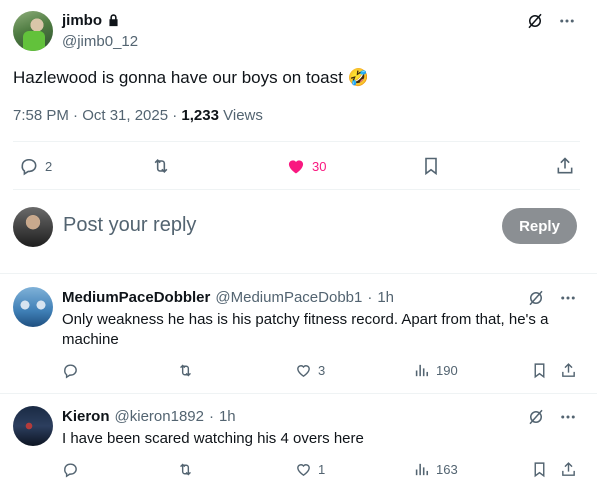  I want to click on author-handle: @jimb0_12, so click(100, 41).